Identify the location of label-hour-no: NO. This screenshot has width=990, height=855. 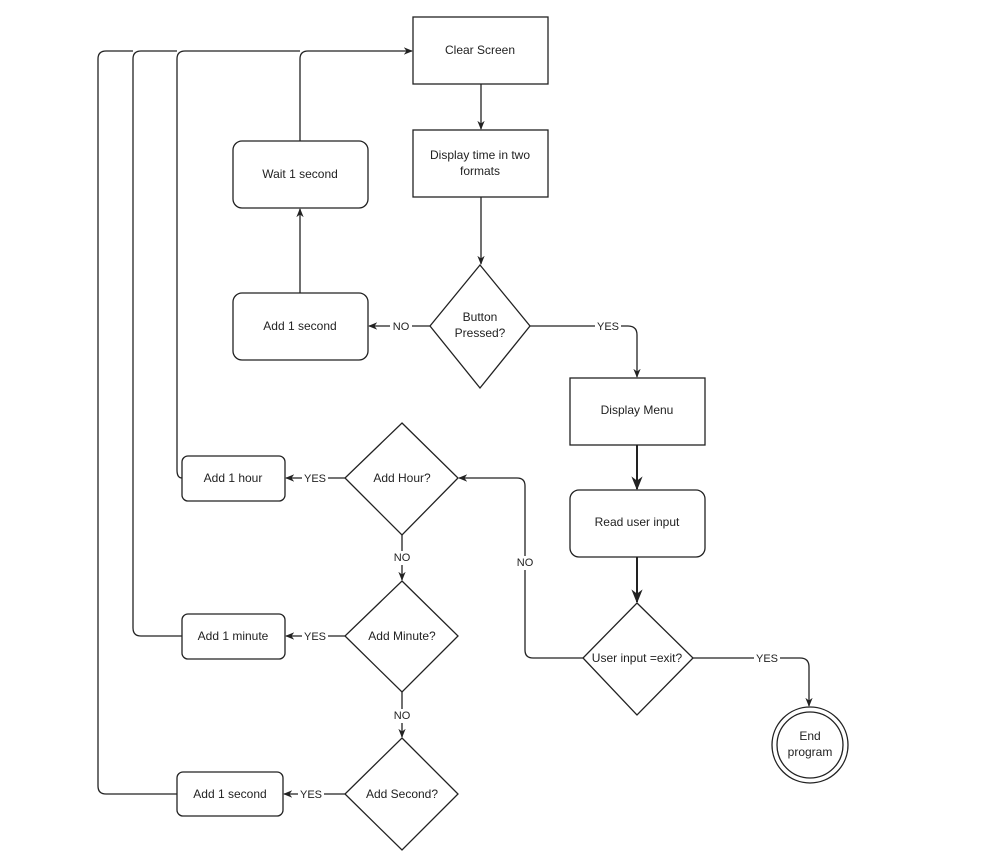
(402, 558).